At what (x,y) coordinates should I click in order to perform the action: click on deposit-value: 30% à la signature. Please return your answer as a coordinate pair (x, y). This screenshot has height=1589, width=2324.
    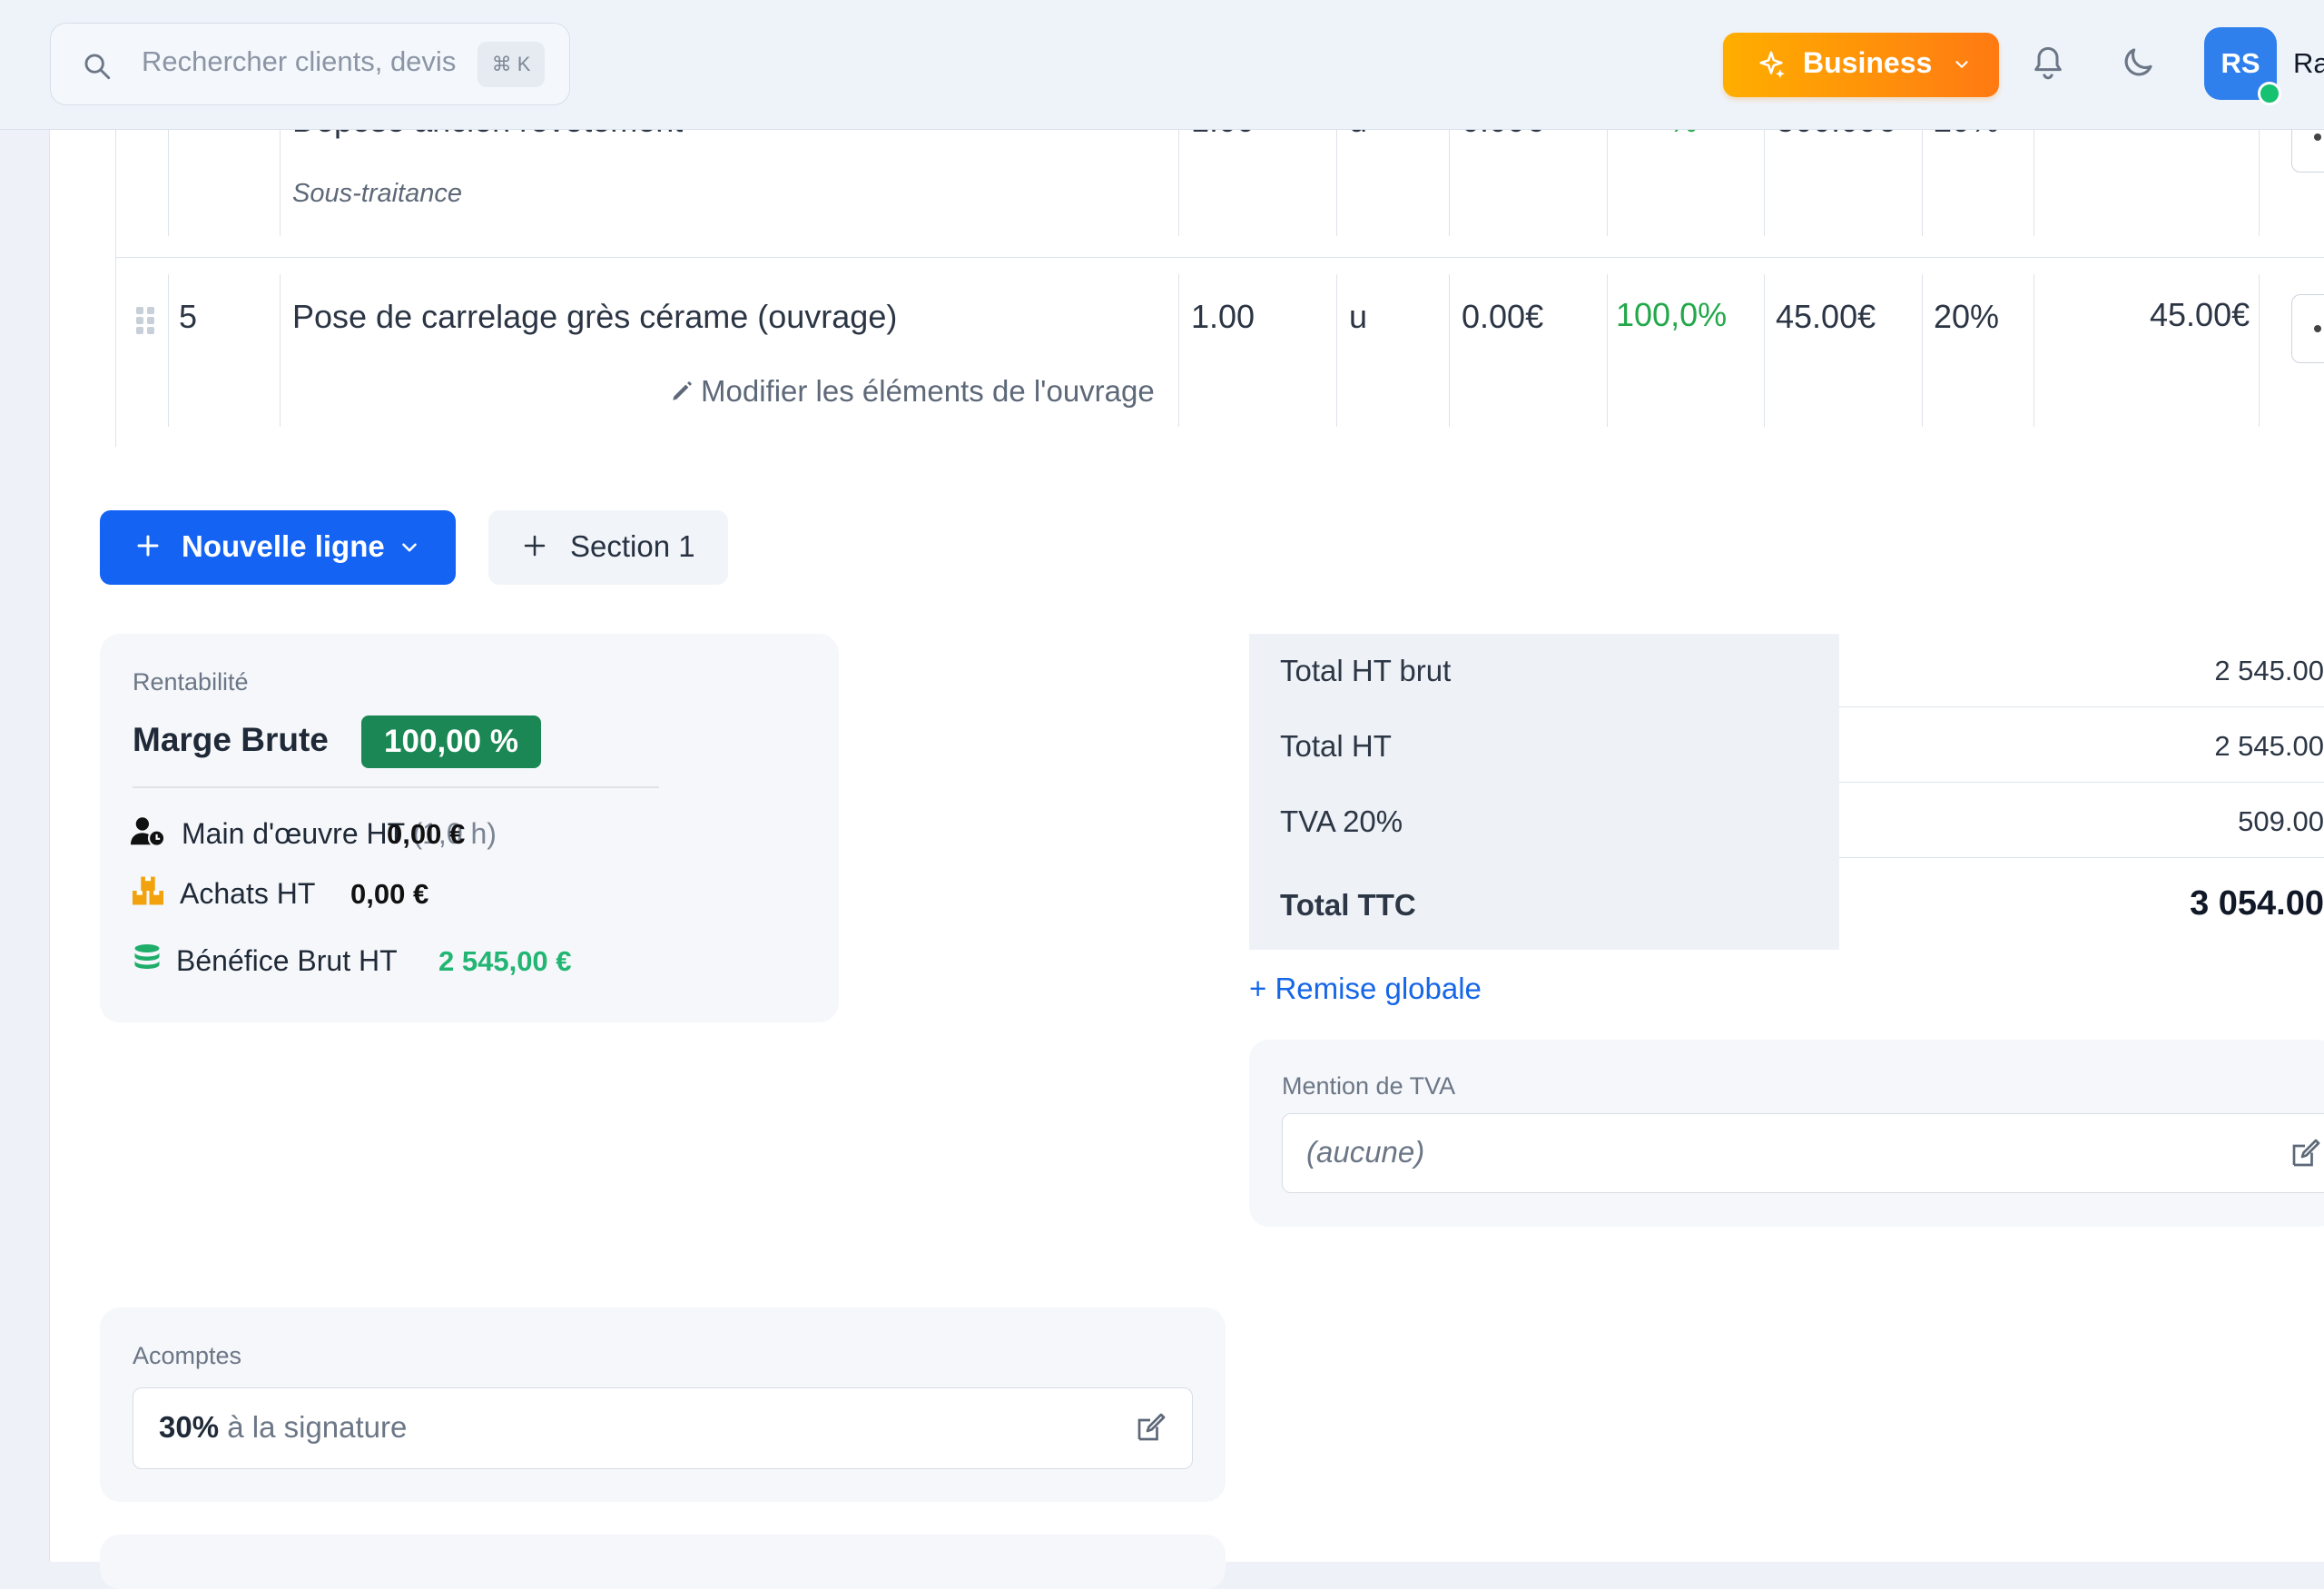
    Looking at the image, I should click on (283, 1427).